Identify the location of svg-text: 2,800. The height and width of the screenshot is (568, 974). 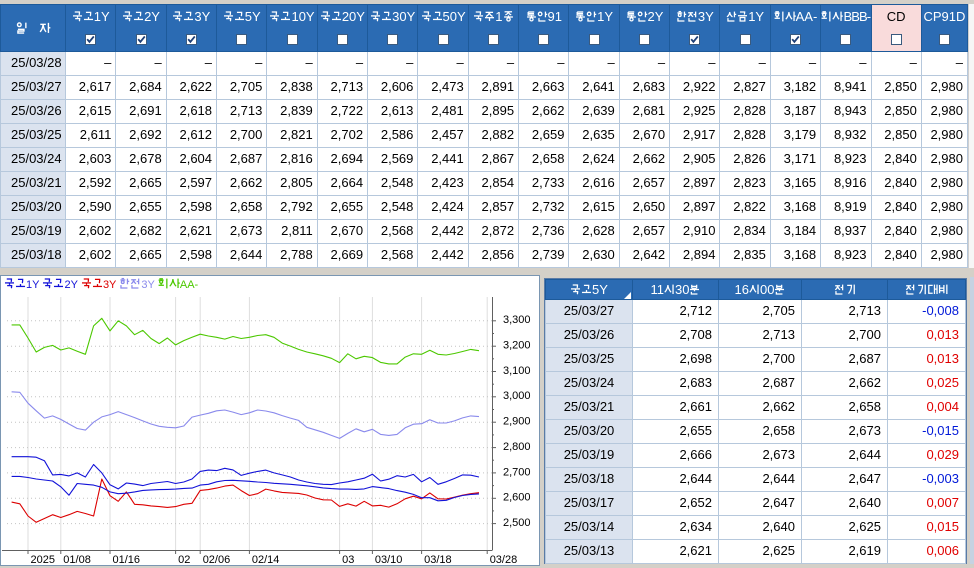
(517, 447).